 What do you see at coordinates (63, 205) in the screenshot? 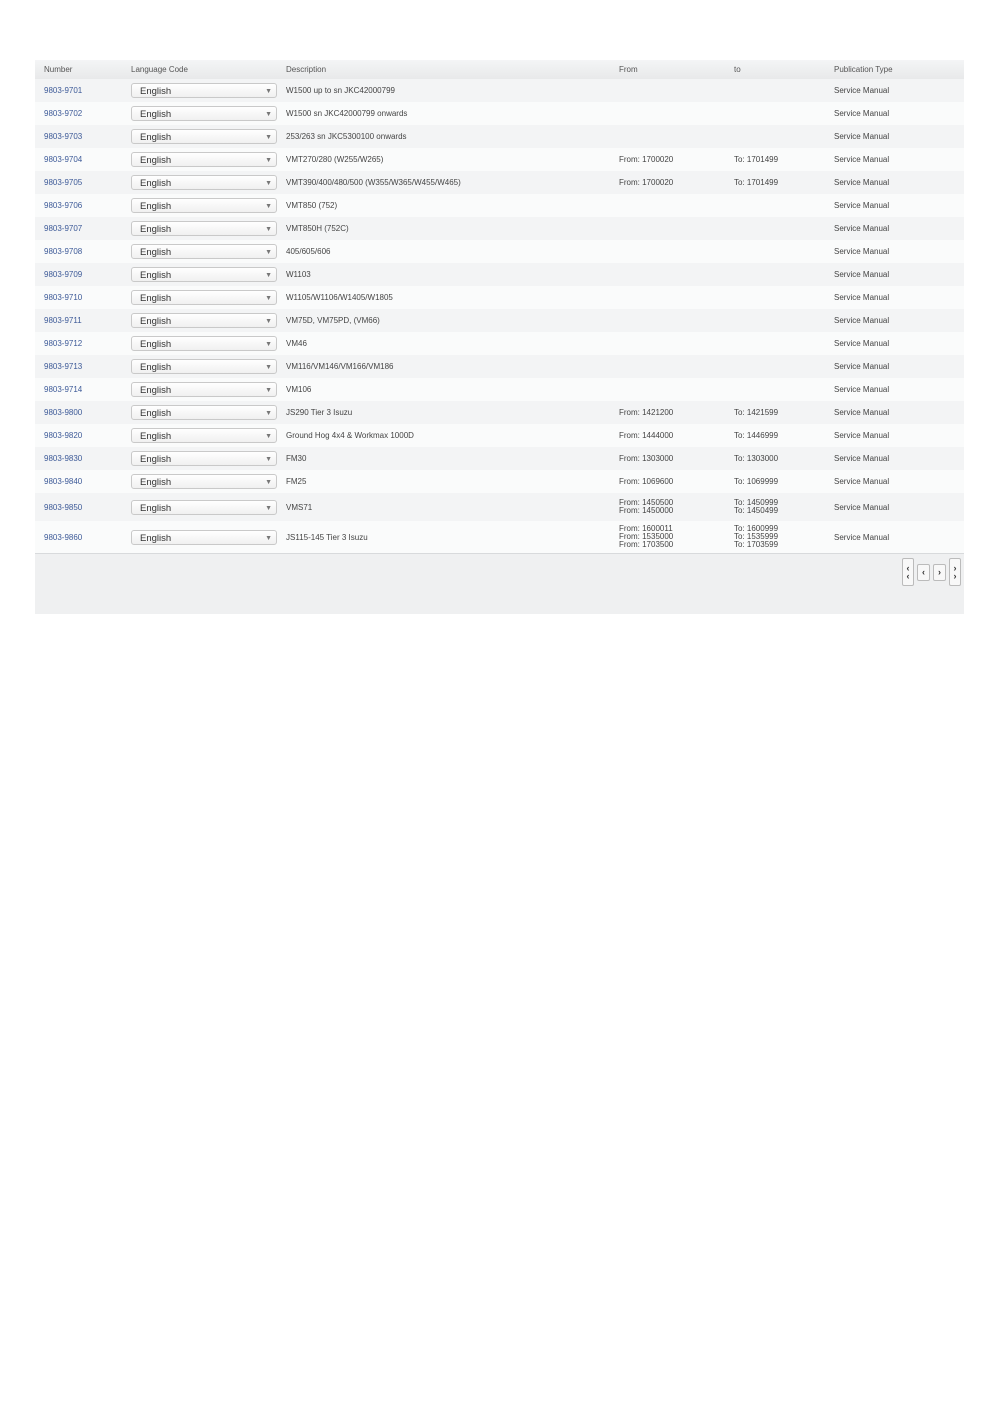
I see `number-link: 9803-9706` at bounding box center [63, 205].